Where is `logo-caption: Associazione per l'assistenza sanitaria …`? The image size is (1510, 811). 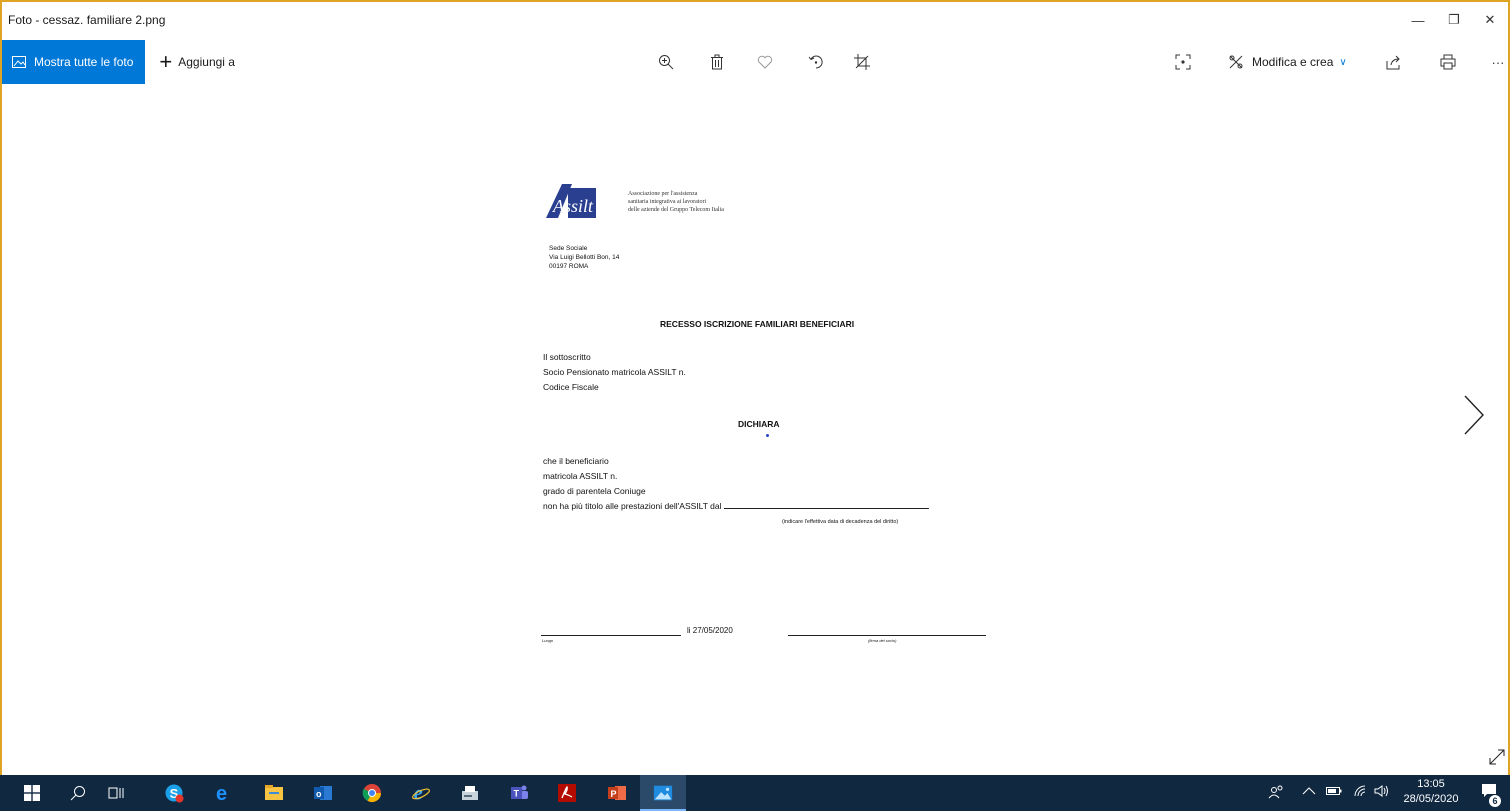
logo-caption: Associazione per l'assistenza sanitaria … is located at coordinates (676, 202).